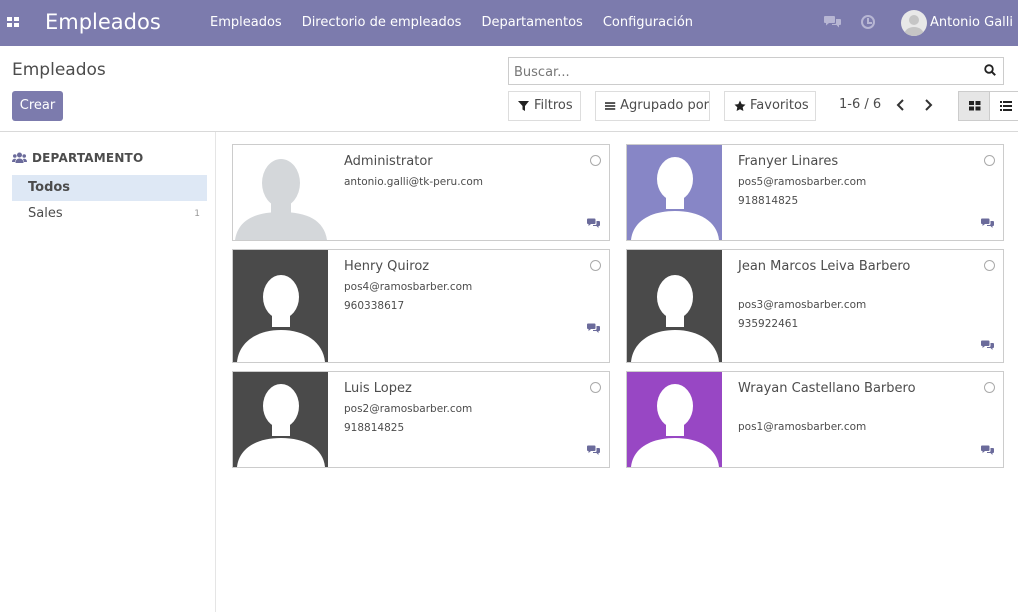  I want to click on filters-button: Filtros, so click(544, 106).